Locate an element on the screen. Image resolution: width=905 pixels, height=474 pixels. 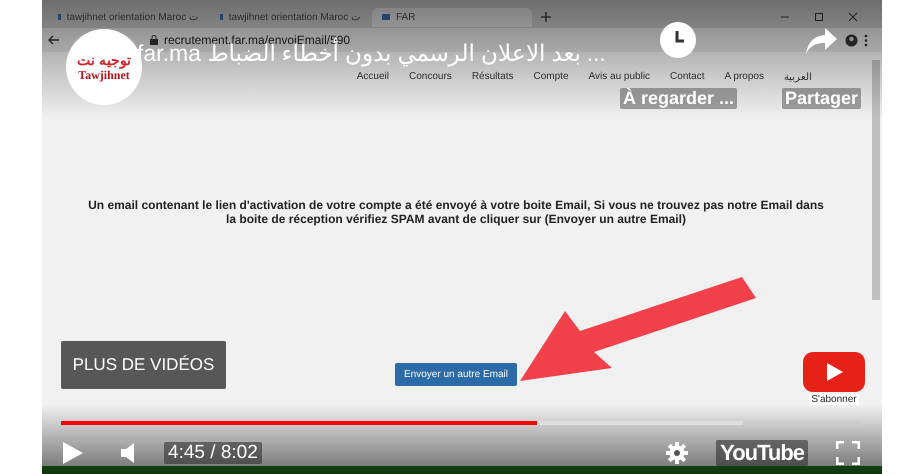
close-icon is located at coordinates (853, 17).